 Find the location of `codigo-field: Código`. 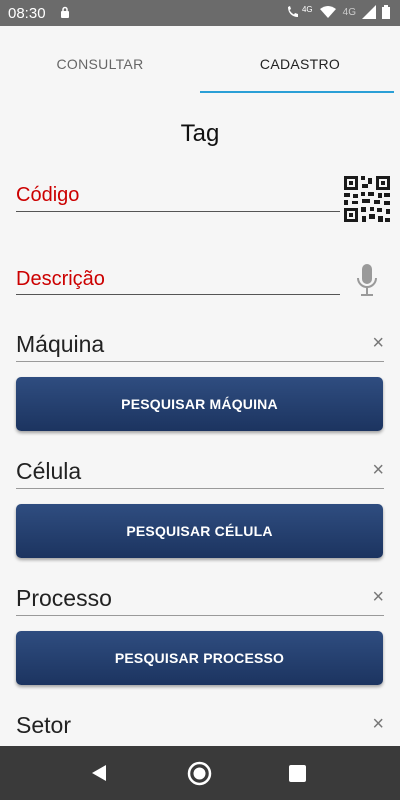

codigo-field: Código is located at coordinates (47, 195).